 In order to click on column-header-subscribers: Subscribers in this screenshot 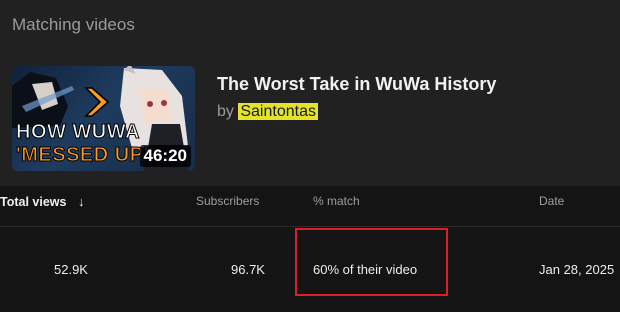, I will do `click(227, 201)`.